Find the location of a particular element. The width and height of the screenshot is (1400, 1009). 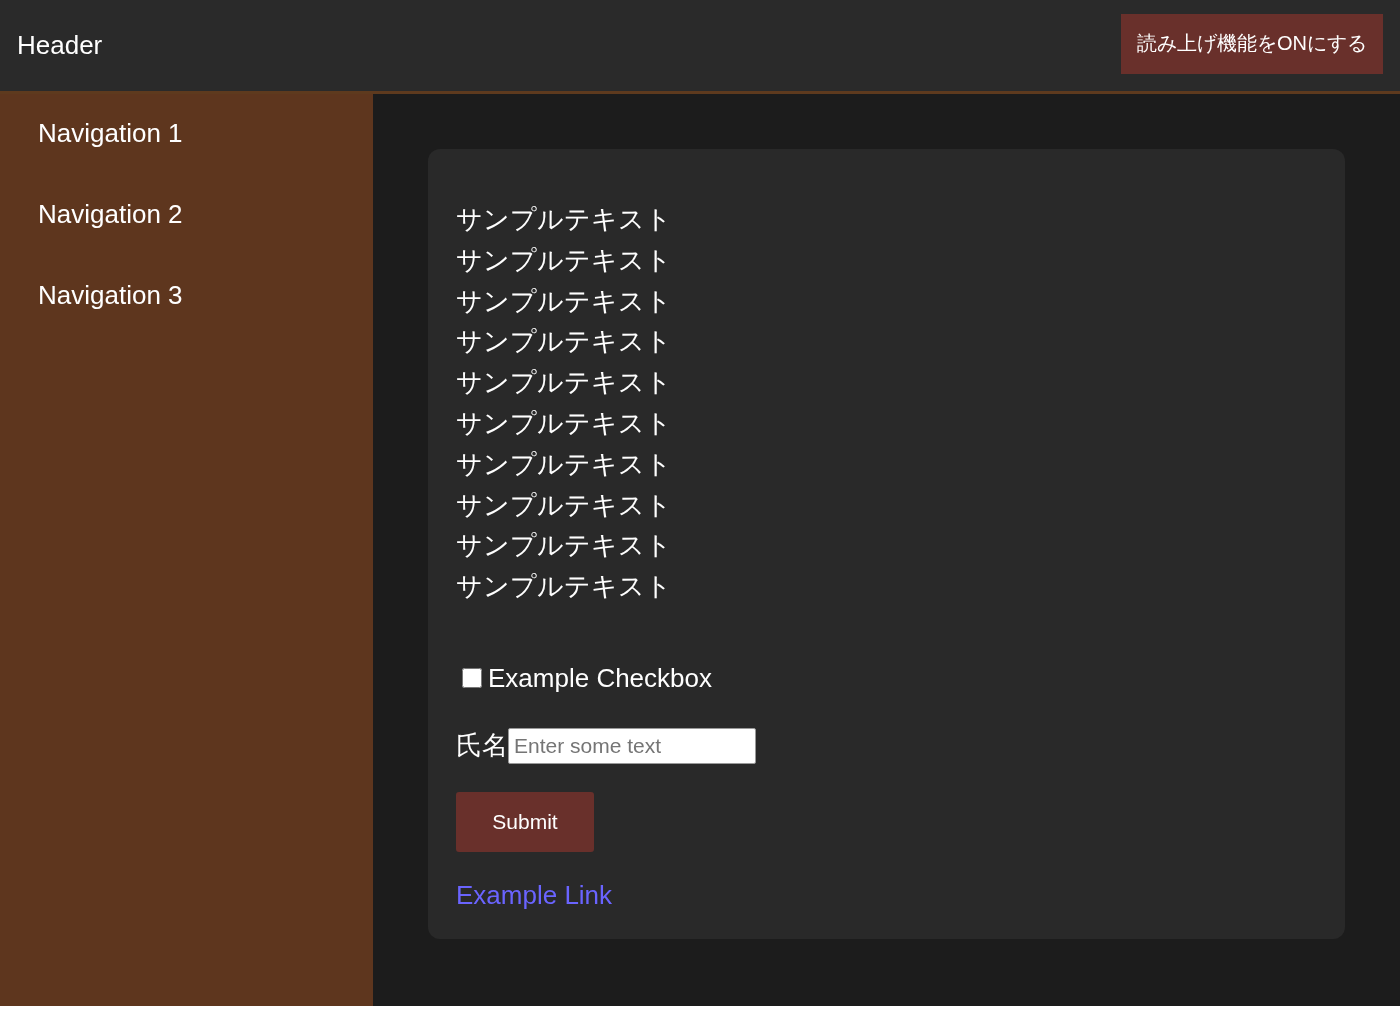

submit-button: Submit is located at coordinates (525, 821).